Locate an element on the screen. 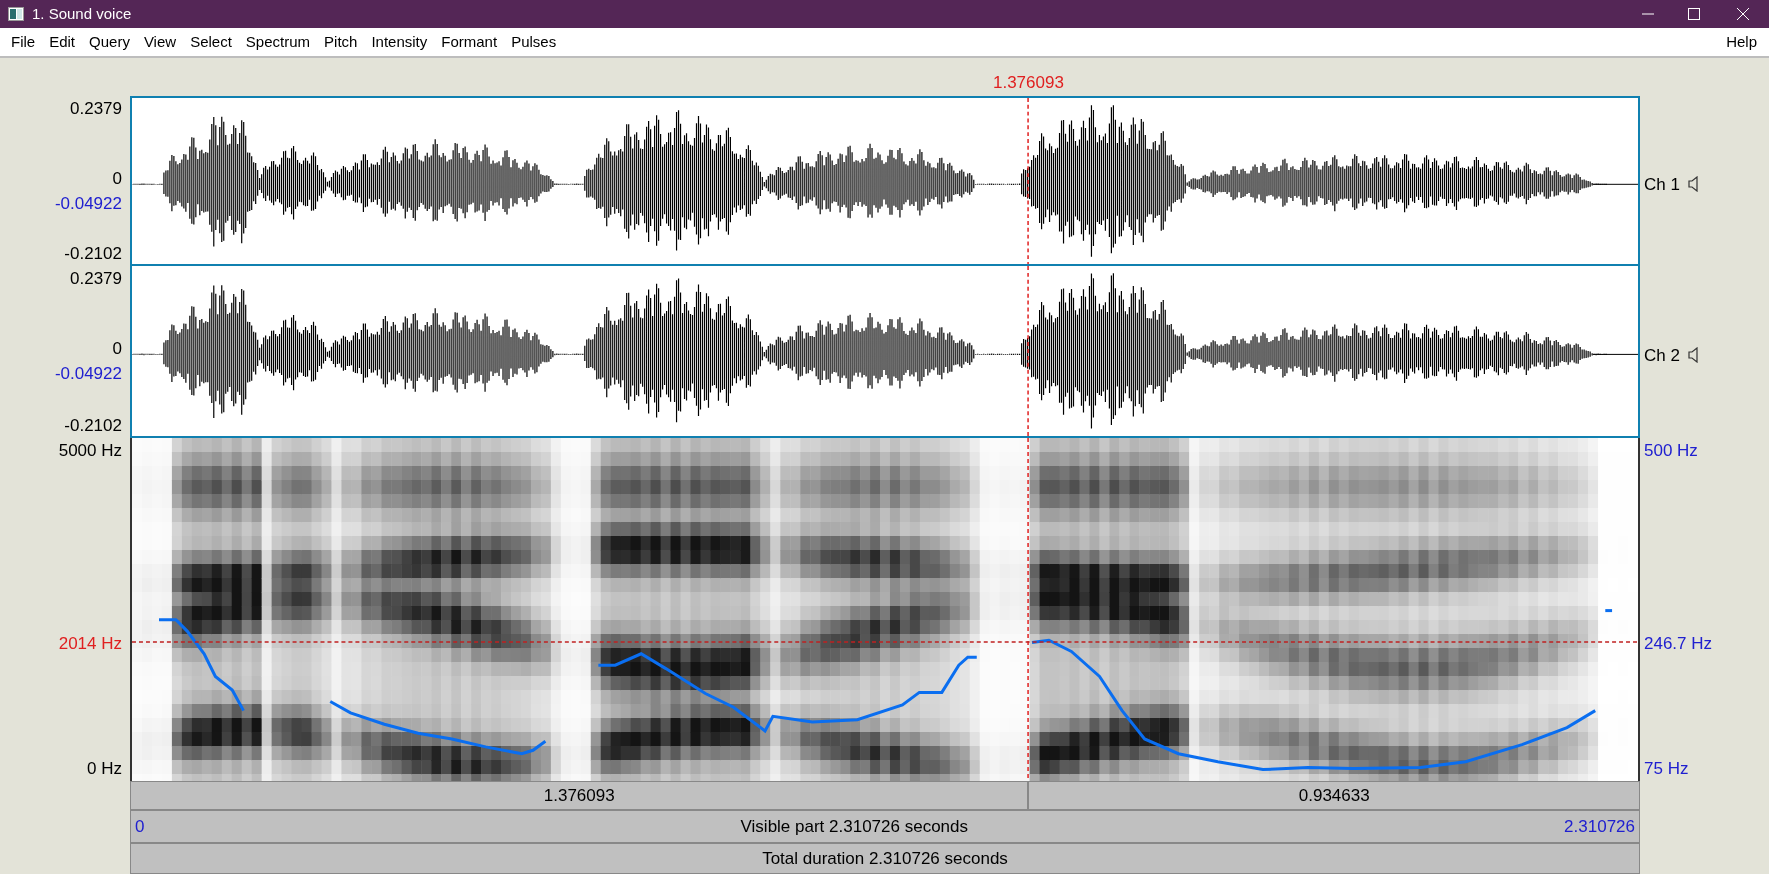 This screenshot has height=874, width=1769. menu-item: Help is located at coordinates (1741, 42).